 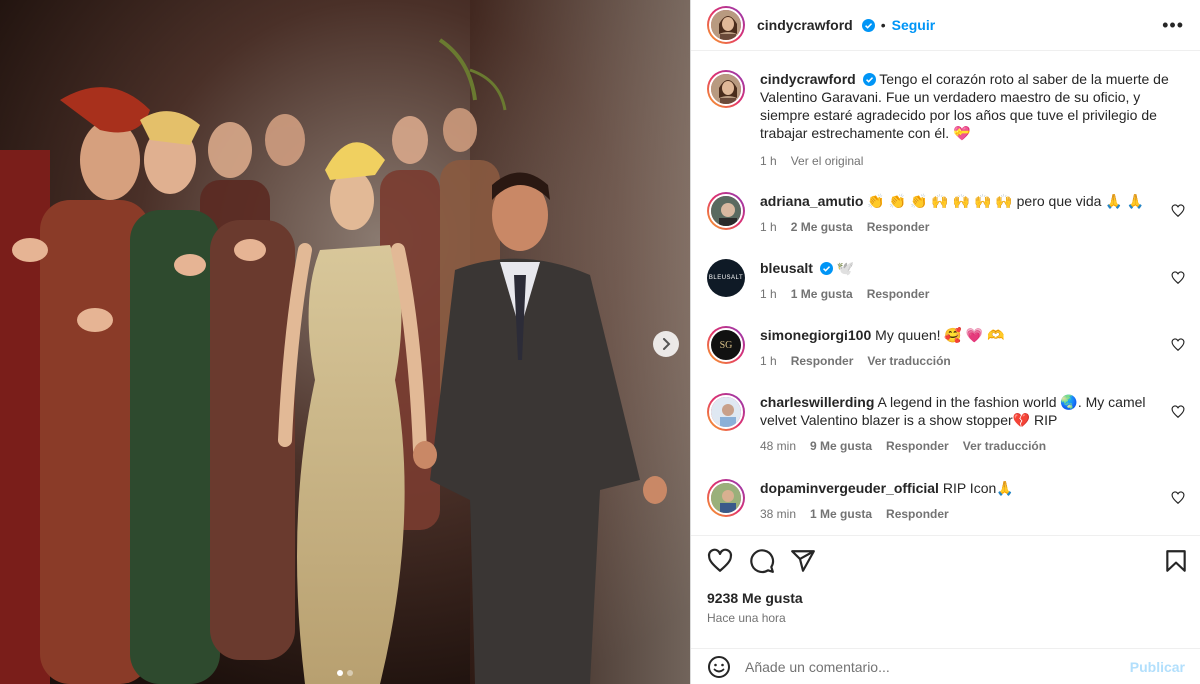 I want to click on avatar-logo-text: BLEUSALT, so click(x=726, y=278).